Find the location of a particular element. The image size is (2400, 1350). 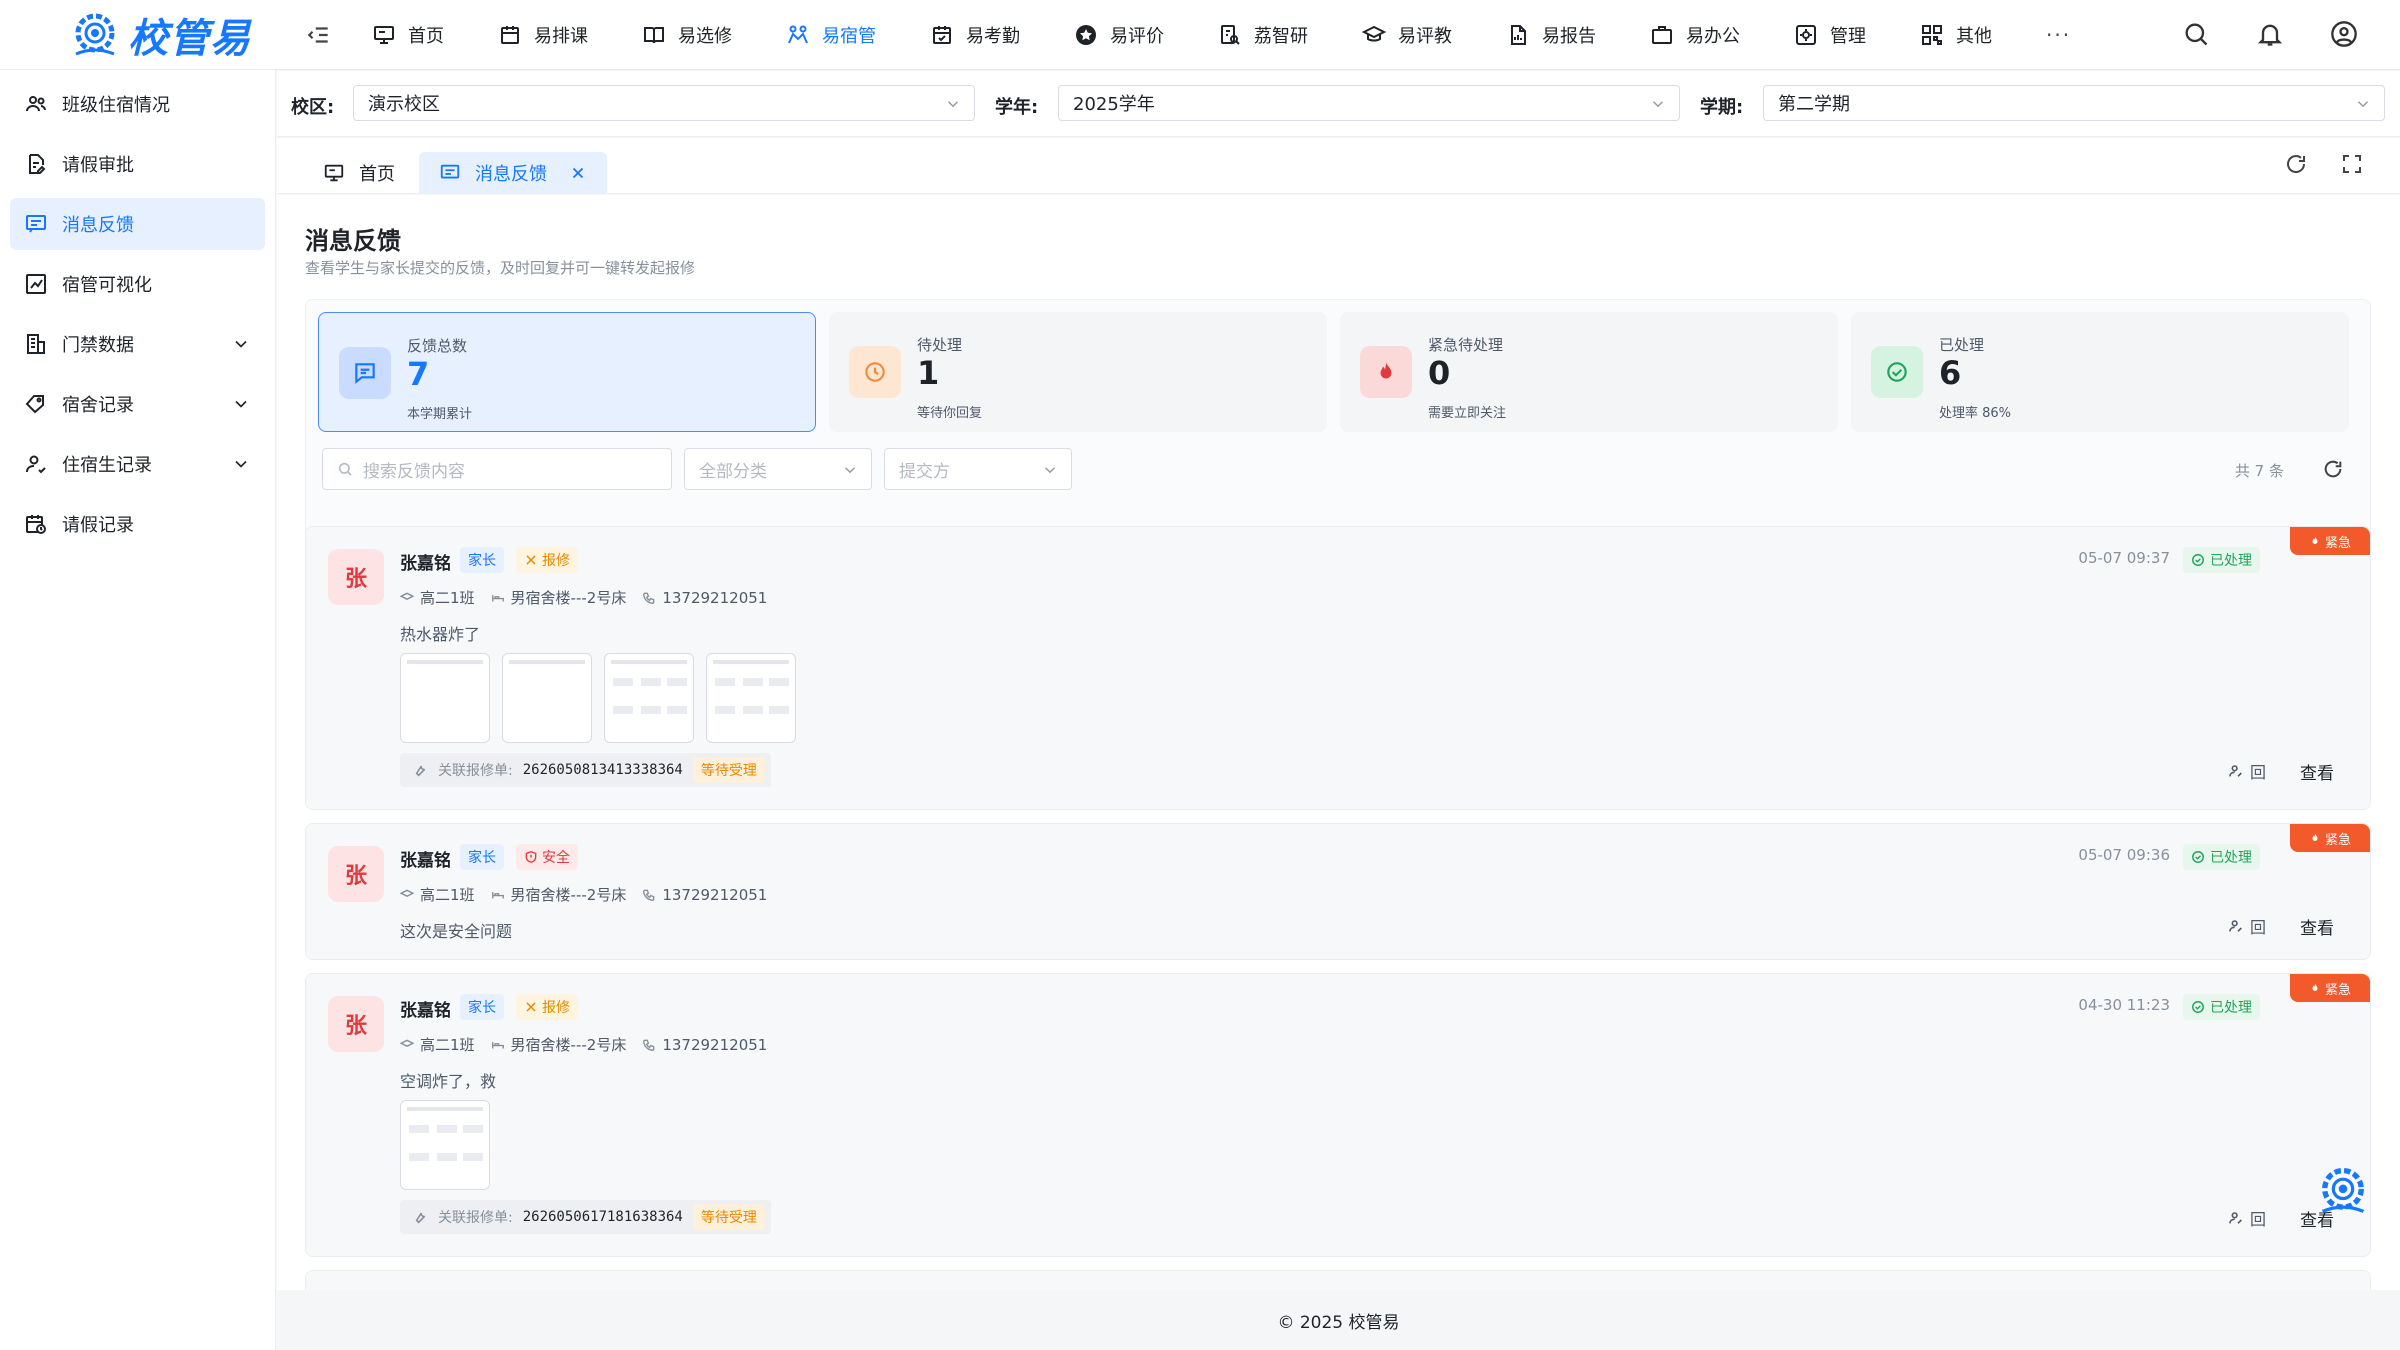

flame-icon is located at coordinates (2315, 540).